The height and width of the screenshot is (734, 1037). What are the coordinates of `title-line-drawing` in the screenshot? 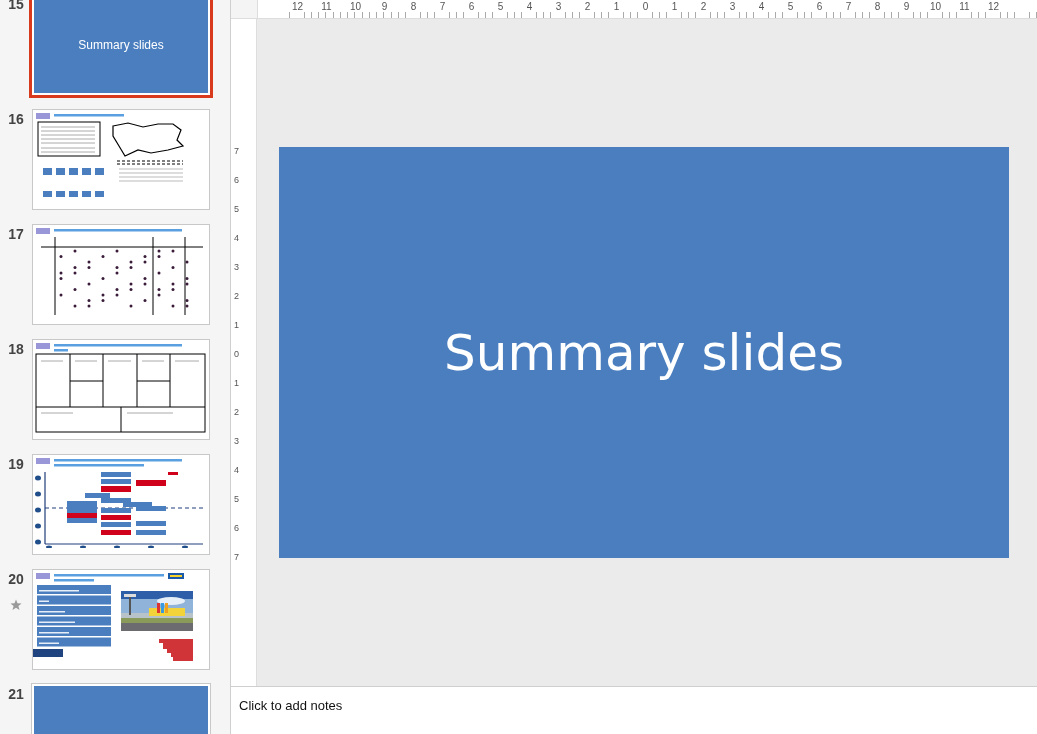 It's located at (89, 115).